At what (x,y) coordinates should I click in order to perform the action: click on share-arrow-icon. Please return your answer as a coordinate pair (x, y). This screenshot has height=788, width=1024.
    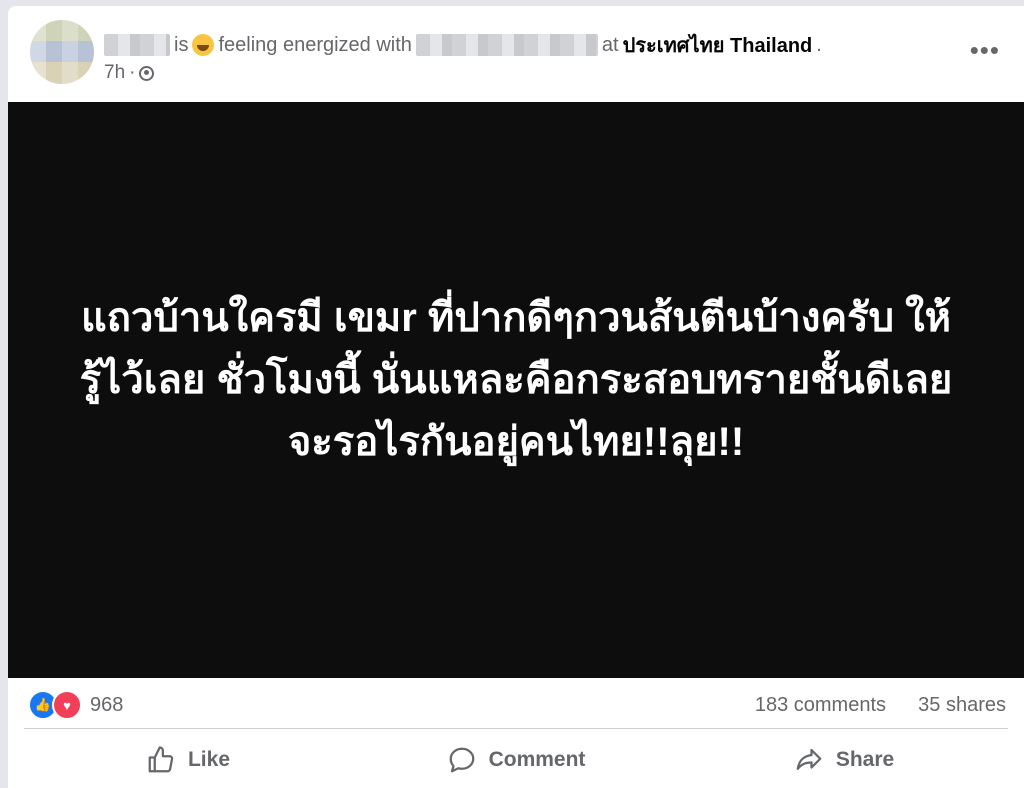
    Looking at the image, I should click on (809, 759).